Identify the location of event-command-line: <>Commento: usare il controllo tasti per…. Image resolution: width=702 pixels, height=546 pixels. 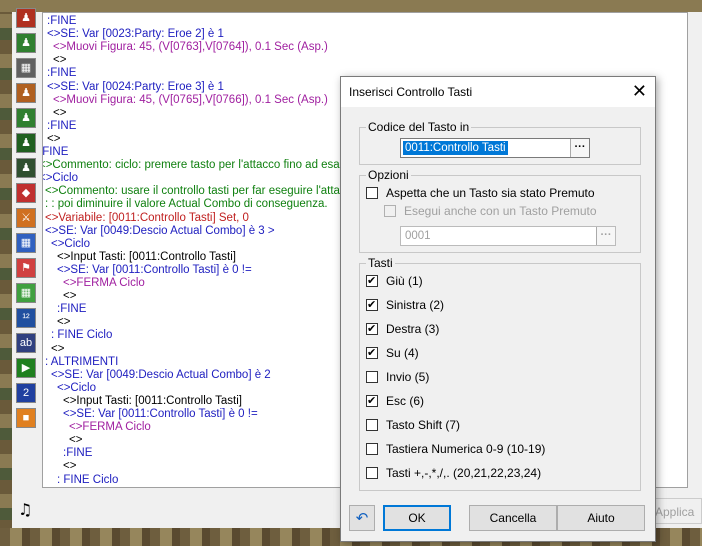
(201, 191).